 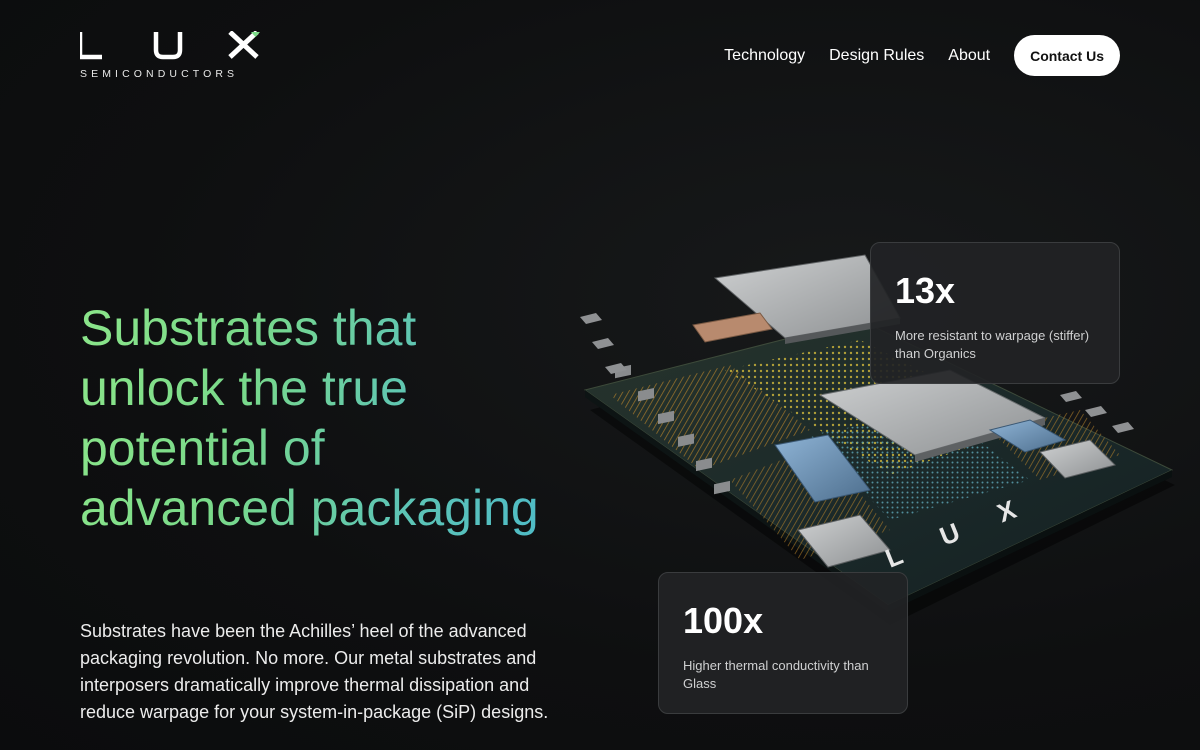 I want to click on nav-link-about: About, so click(x=969, y=56).